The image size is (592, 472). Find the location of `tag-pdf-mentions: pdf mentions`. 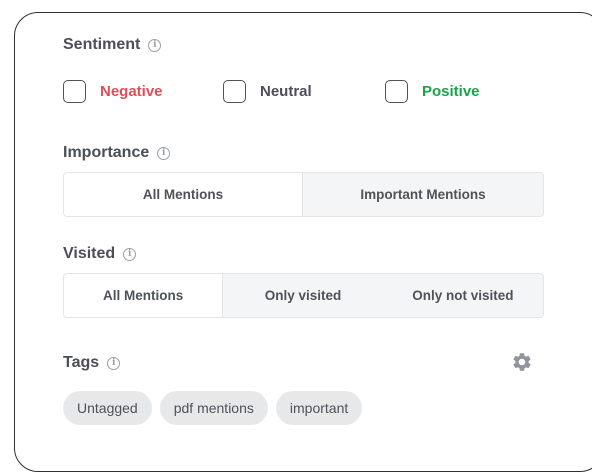

tag-pdf-mentions: pdf mentions is located at coordinates (213, 408).